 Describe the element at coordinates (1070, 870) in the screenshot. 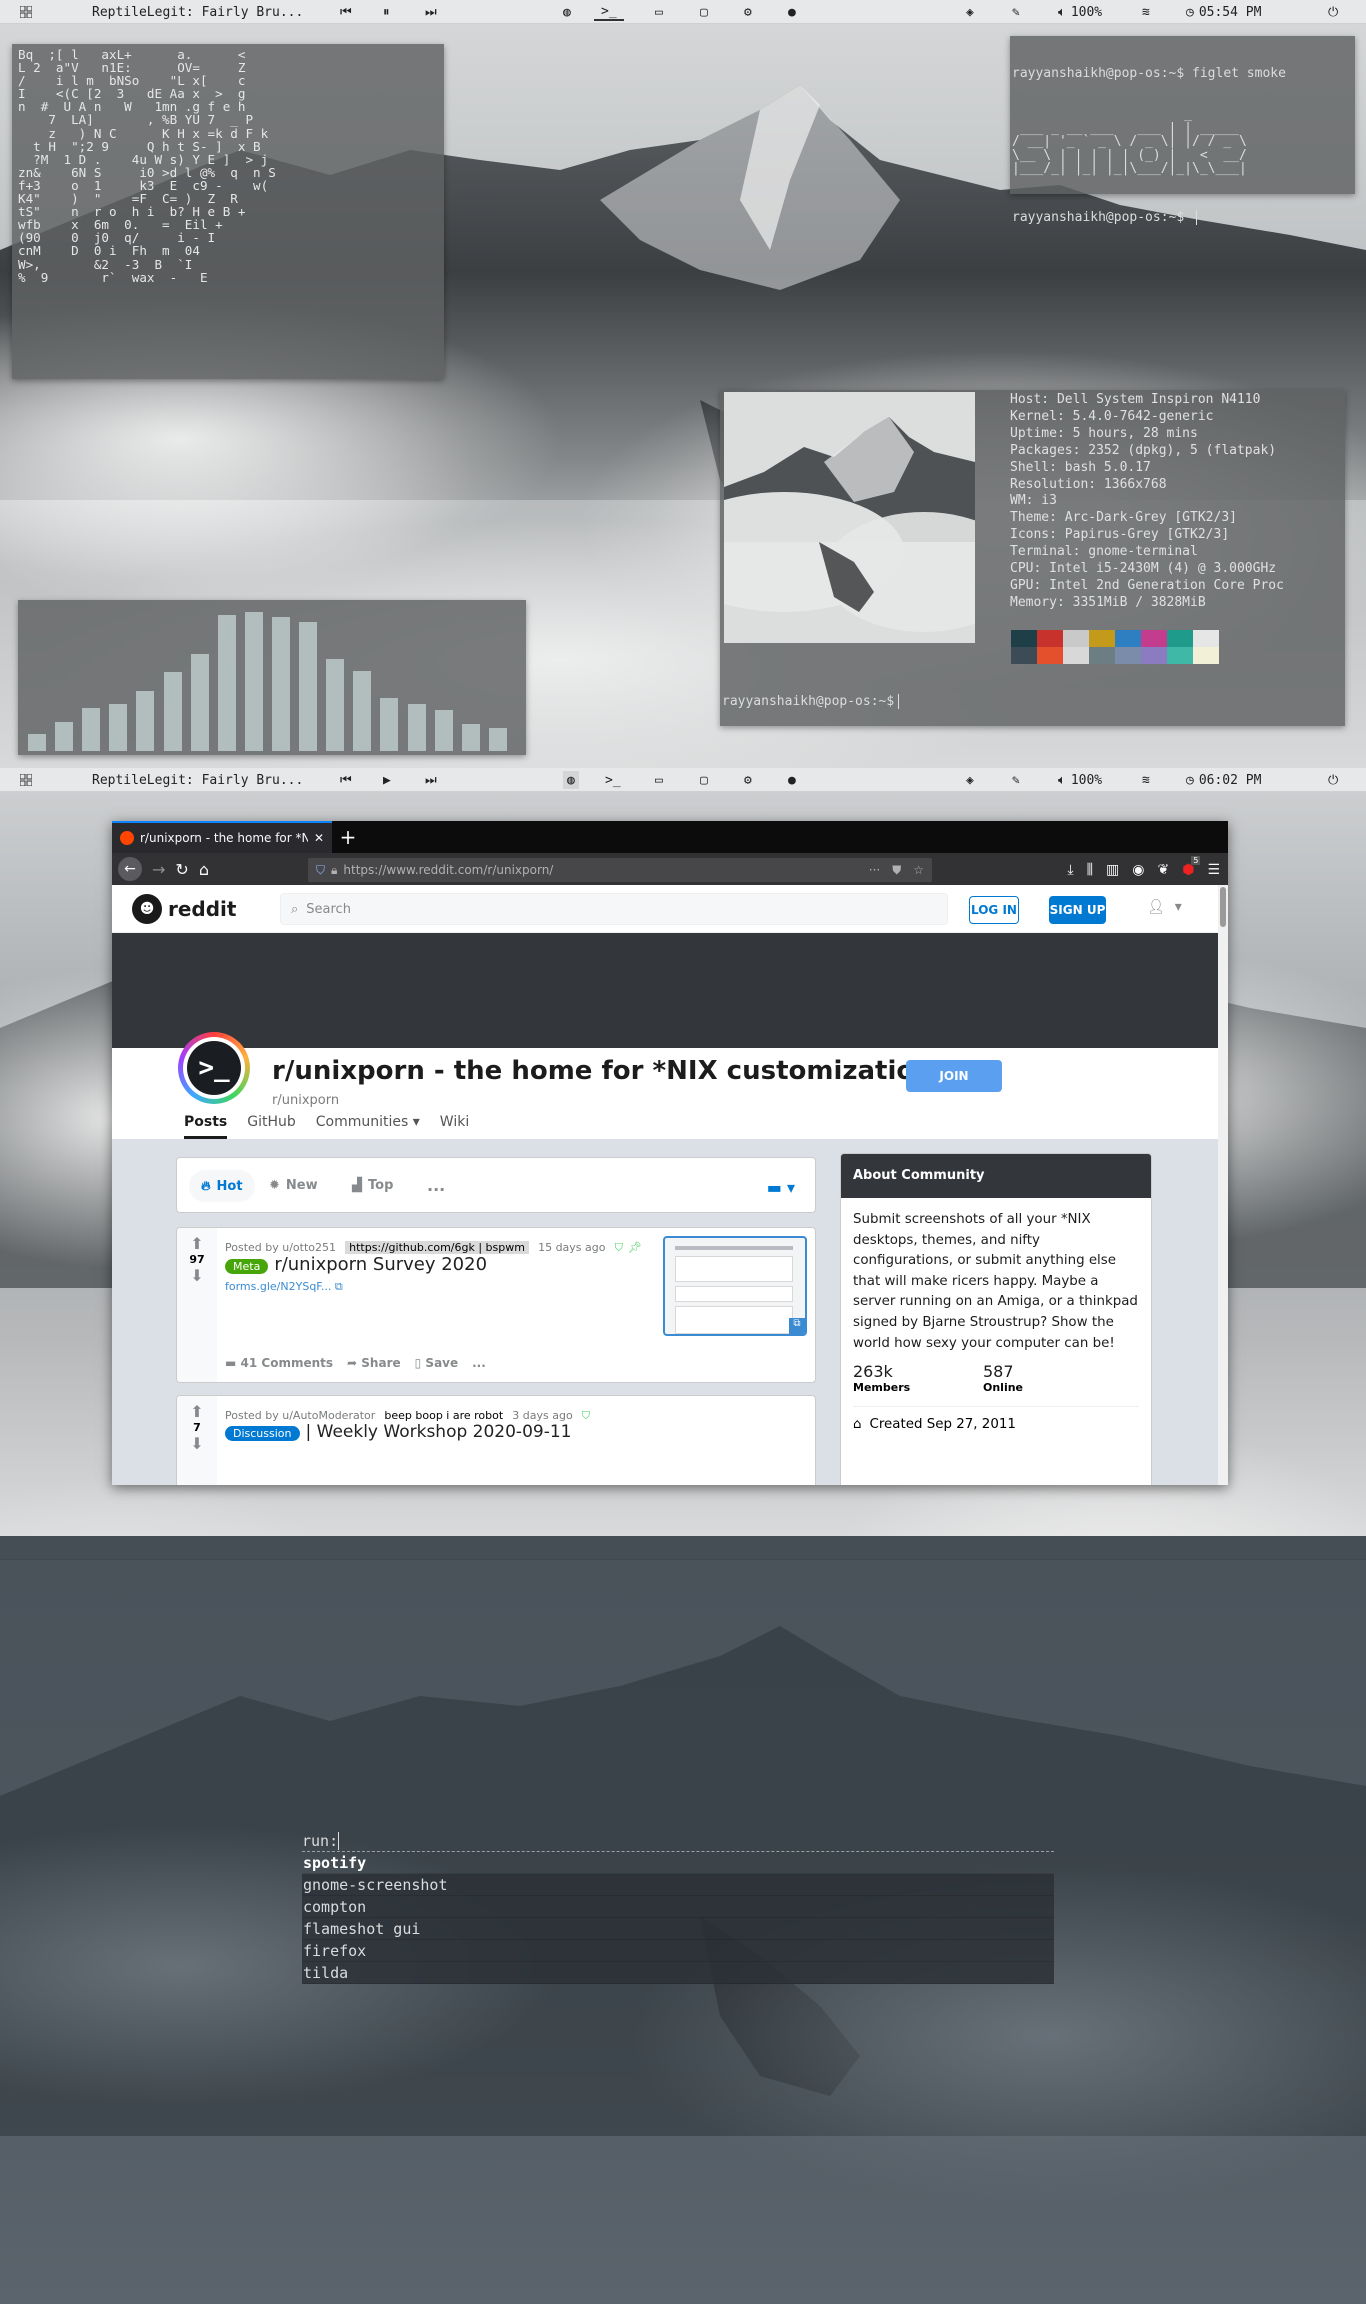

I see `download-icon: ⤓` at that location.